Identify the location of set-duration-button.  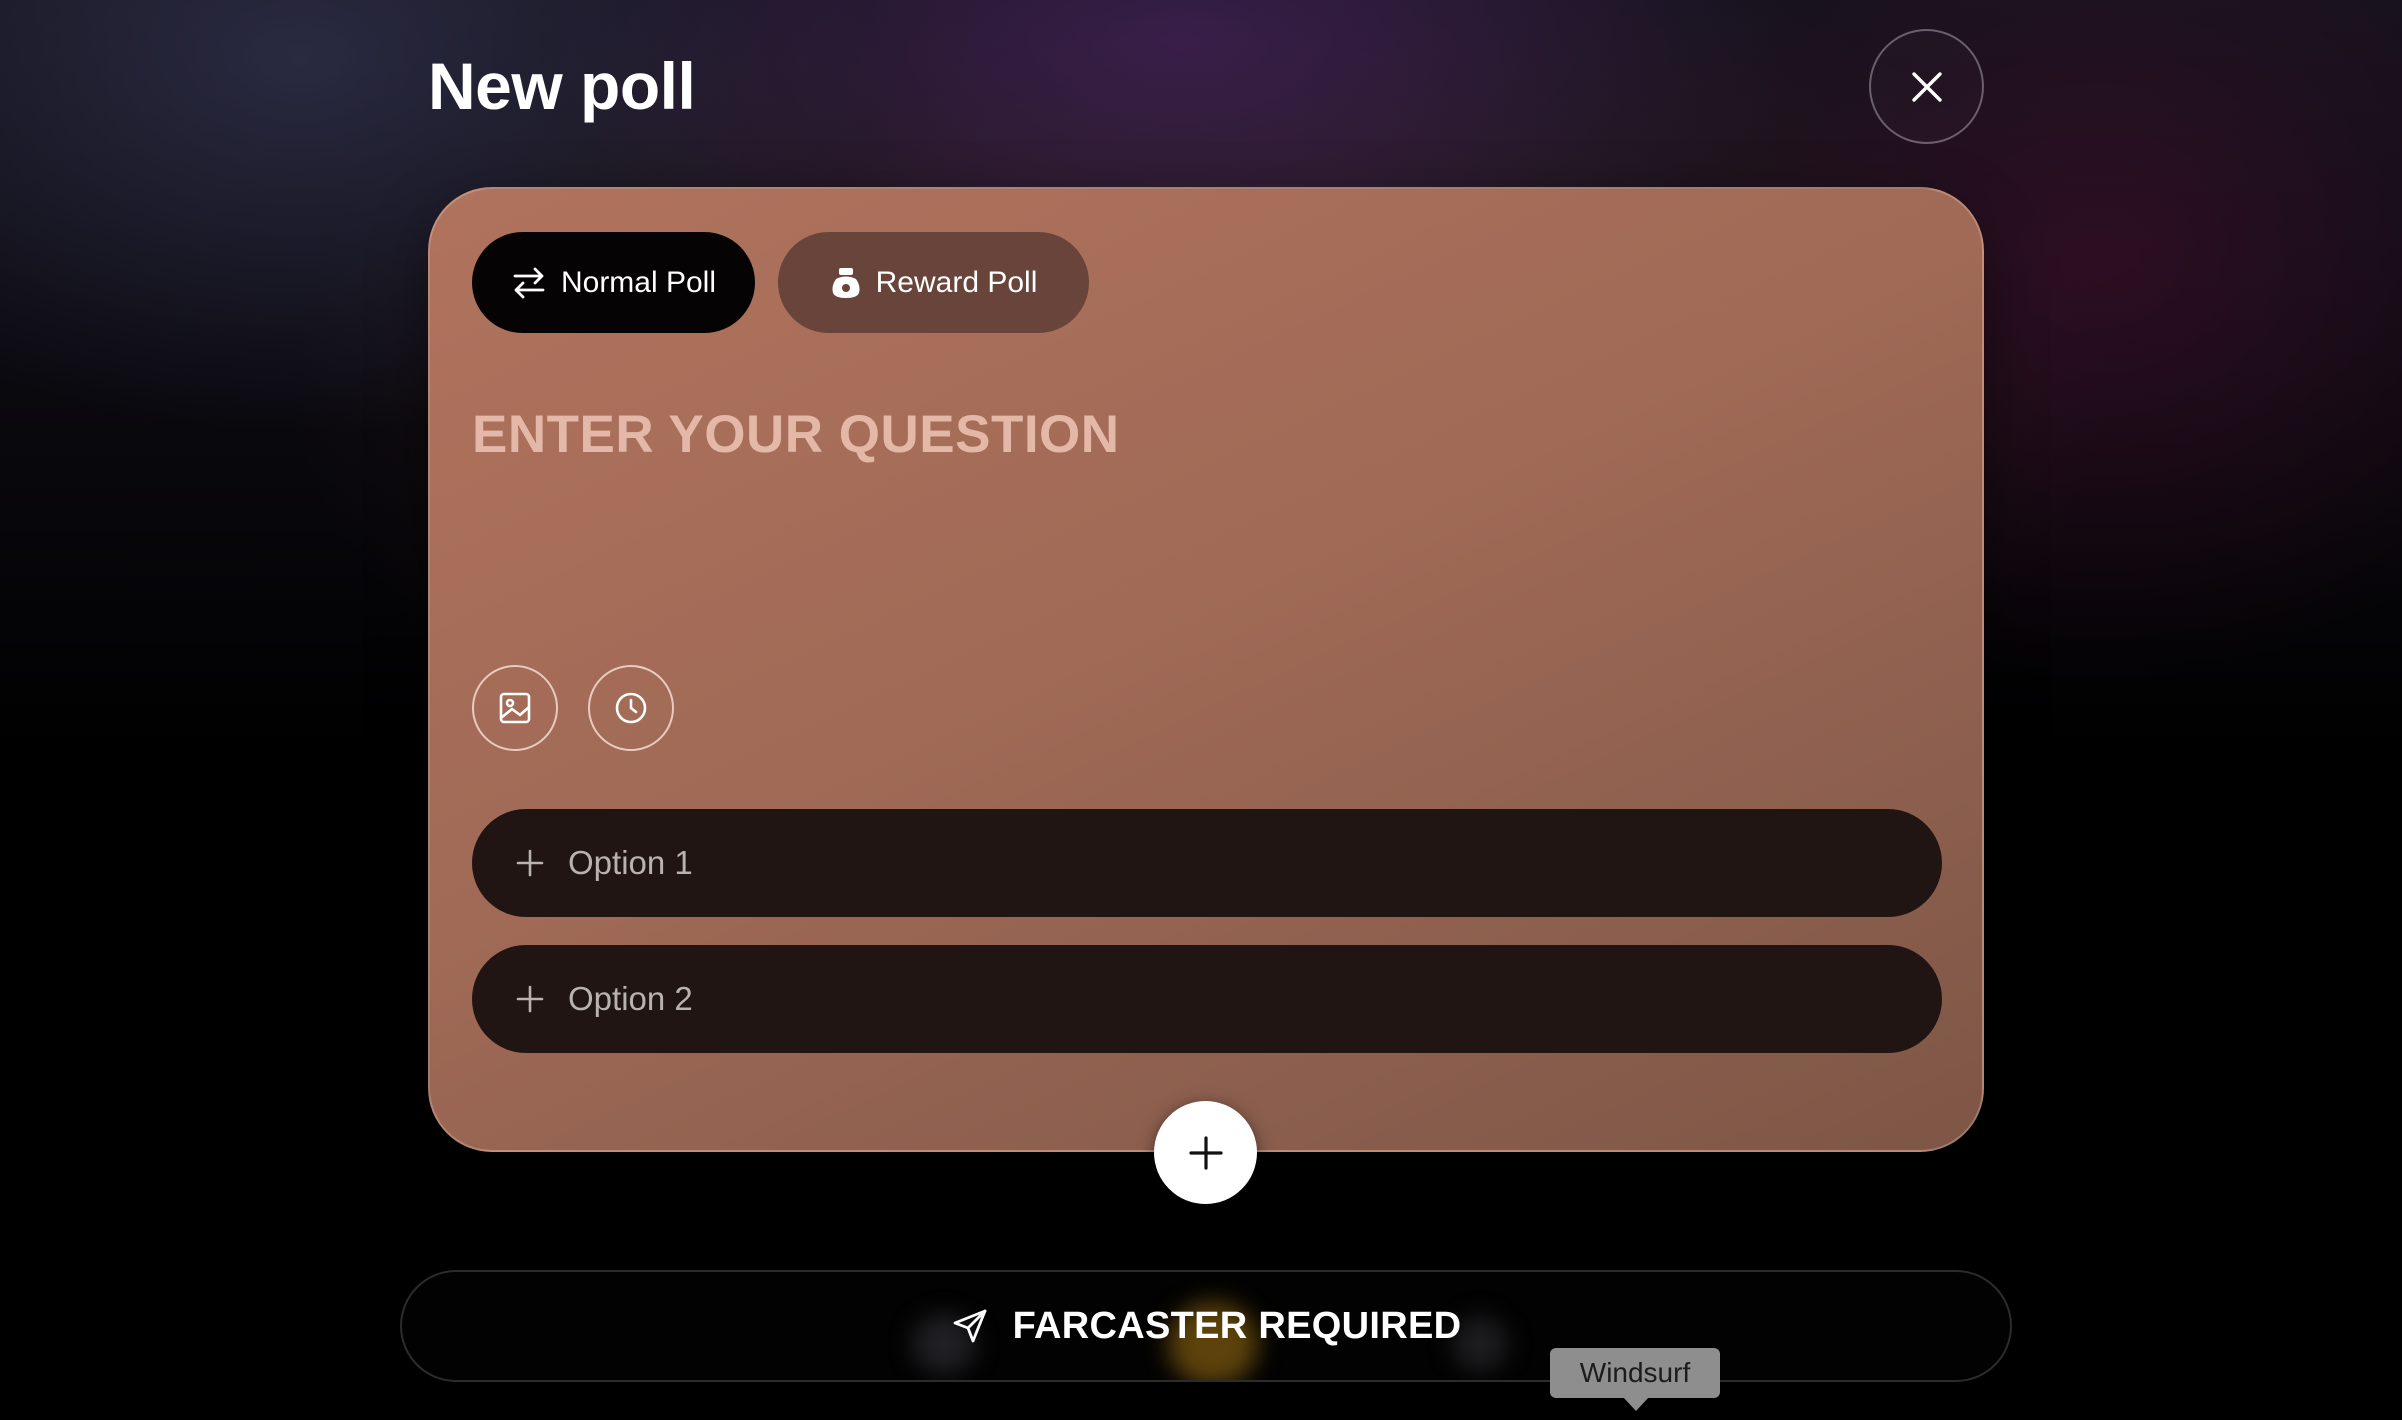
(631, 708).